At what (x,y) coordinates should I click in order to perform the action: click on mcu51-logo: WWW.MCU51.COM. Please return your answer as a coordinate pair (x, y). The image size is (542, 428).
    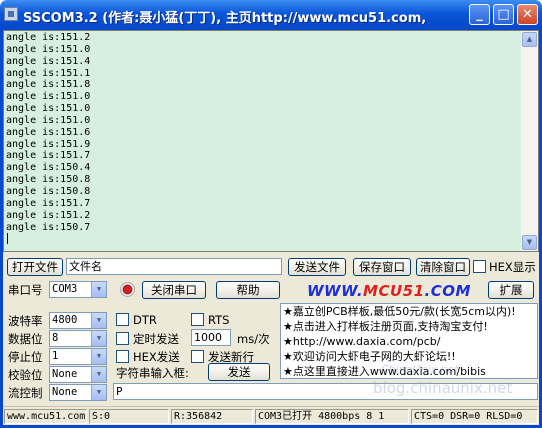
    Looking at the image, I should click on (389, 291).